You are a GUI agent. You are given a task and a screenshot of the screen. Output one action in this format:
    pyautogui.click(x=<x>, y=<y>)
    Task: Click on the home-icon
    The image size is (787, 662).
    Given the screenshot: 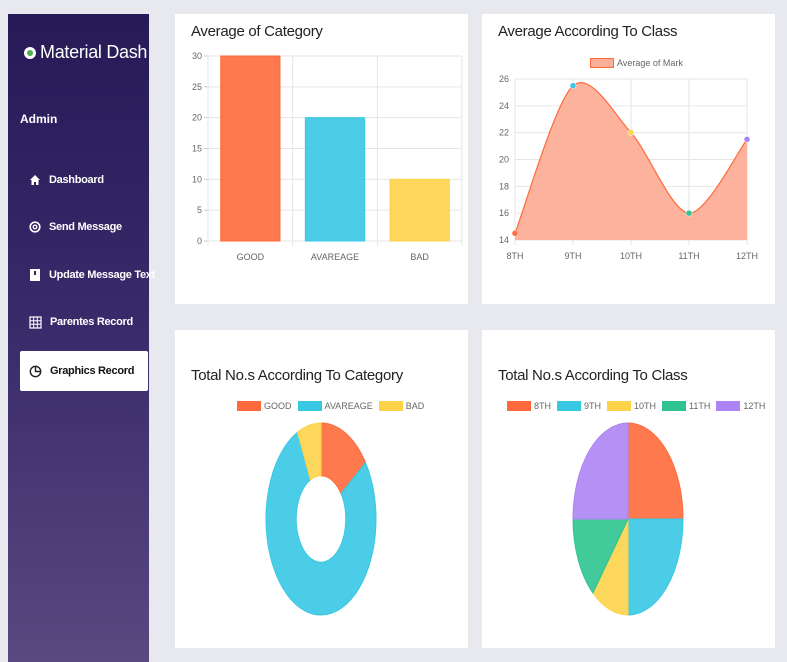 What is the action you would take?
    pyautogui.click(x=35, y=180)
    